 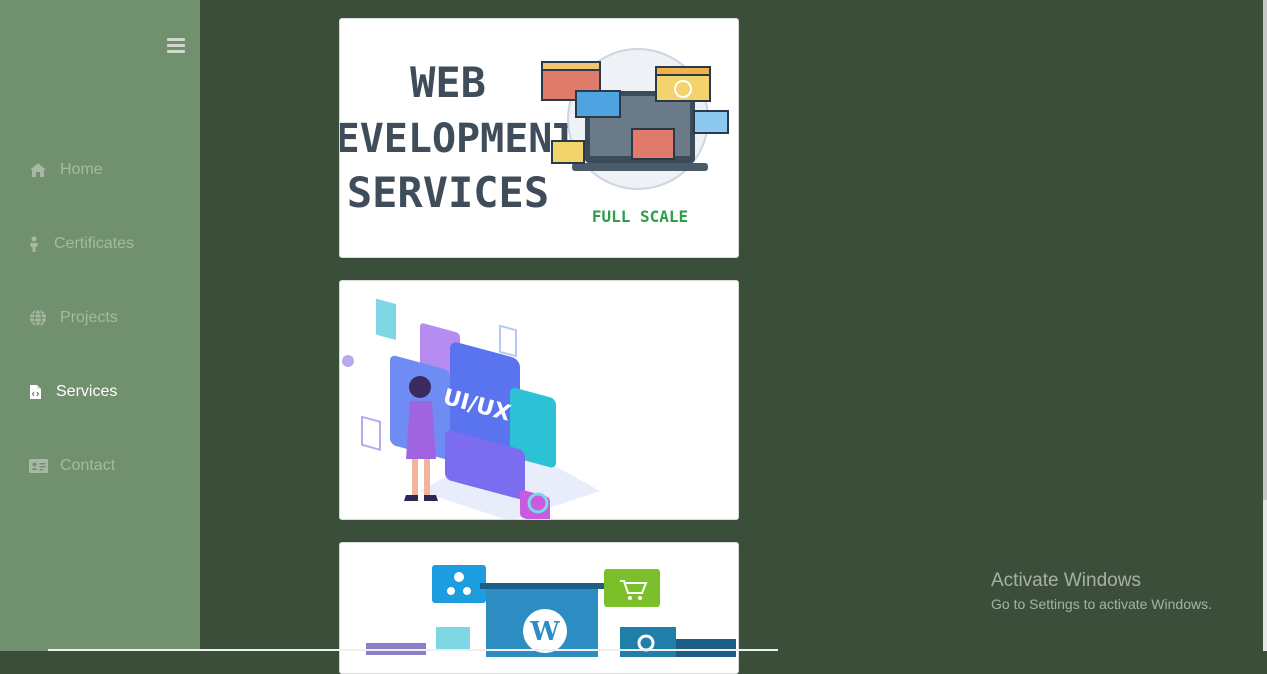 I want to click on hamburger-icon, so click(x=176, y=46).